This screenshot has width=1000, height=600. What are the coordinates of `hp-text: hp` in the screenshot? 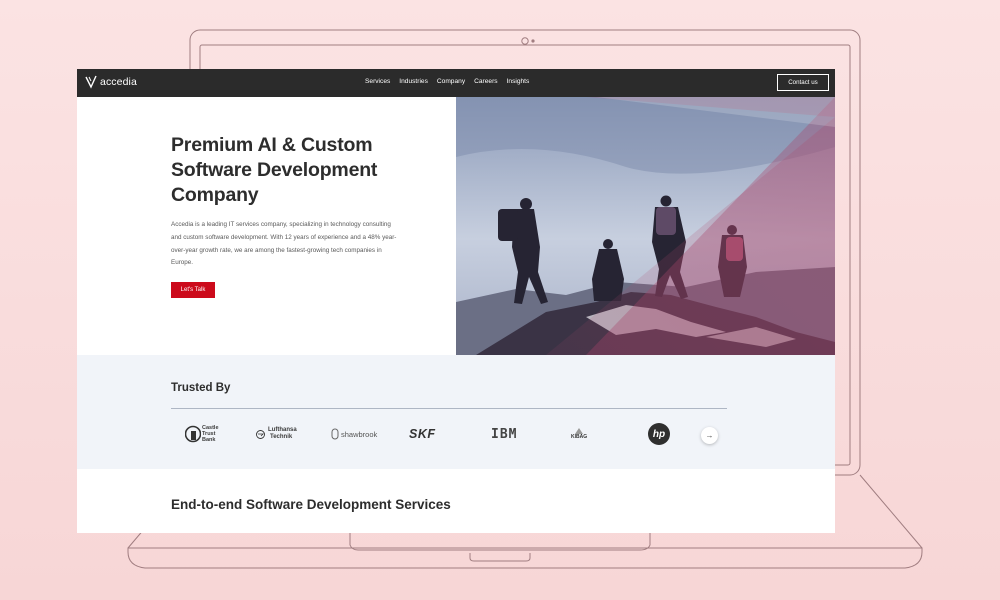 It's located at (659, 434).